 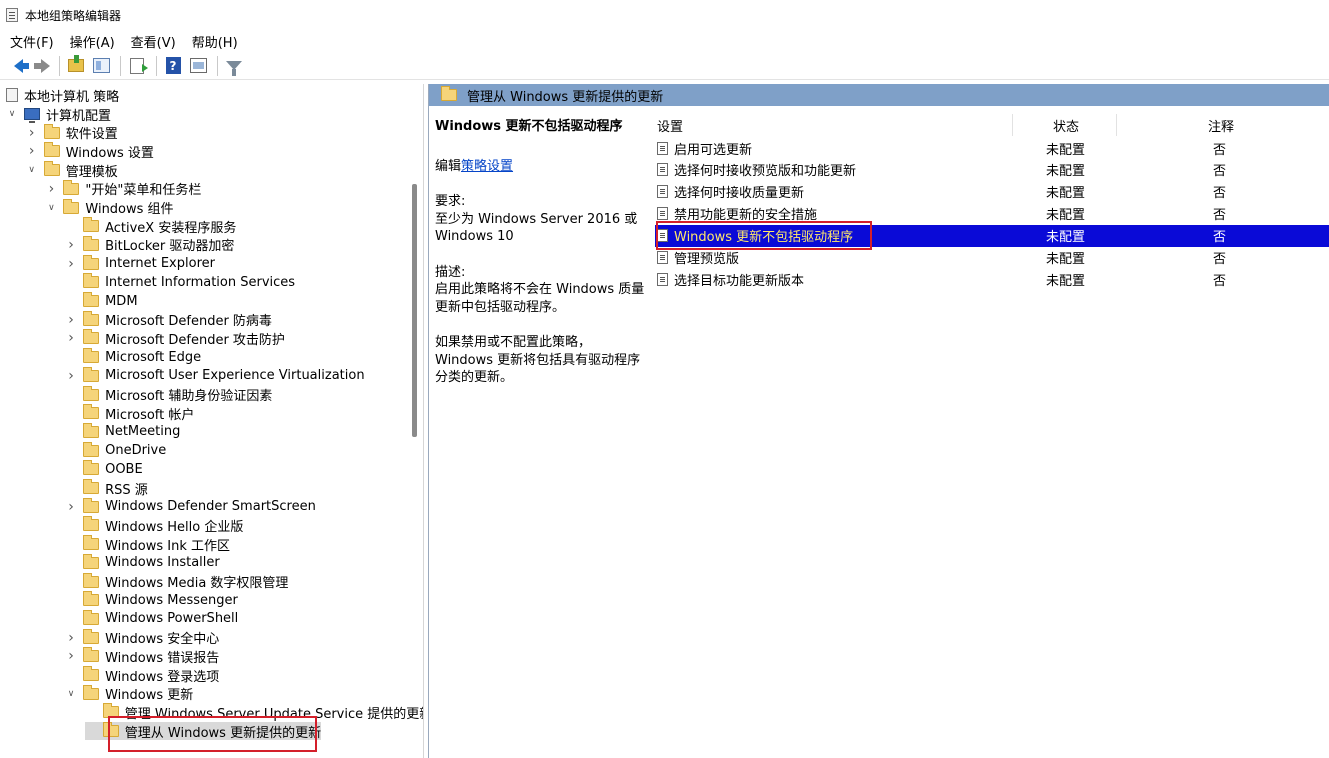 I want to click on menu-help: 帮助(H), so click(x=215, y=41).